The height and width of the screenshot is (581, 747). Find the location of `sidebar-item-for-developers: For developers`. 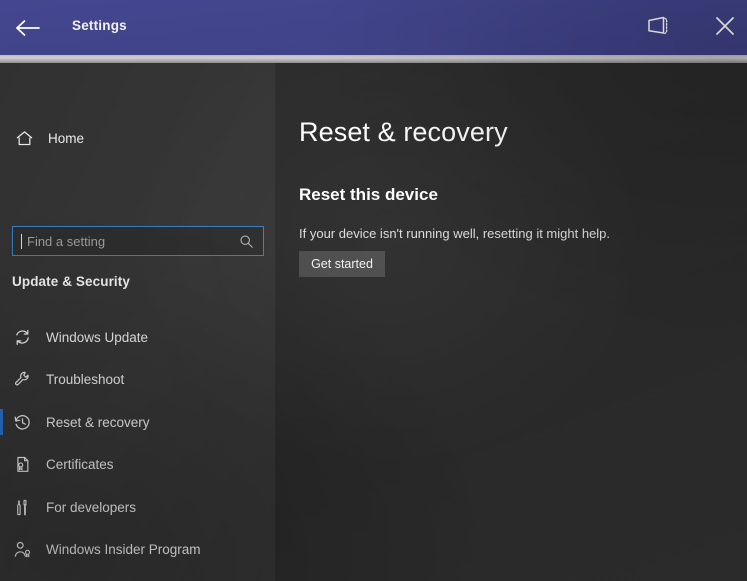

sidebar-item-for-developers: For developers is located at coordinates (137, 507).